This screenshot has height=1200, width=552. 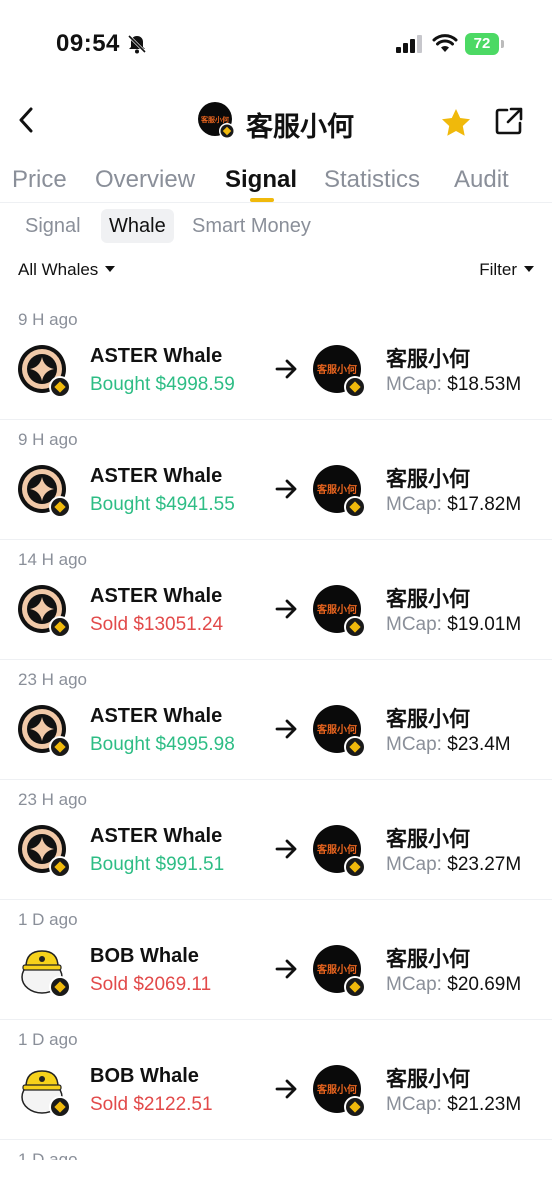 What do you see at coordinates (88, 43) in the screenshot?
I see `status-time: 09:54` at bounding box center [88, 43].